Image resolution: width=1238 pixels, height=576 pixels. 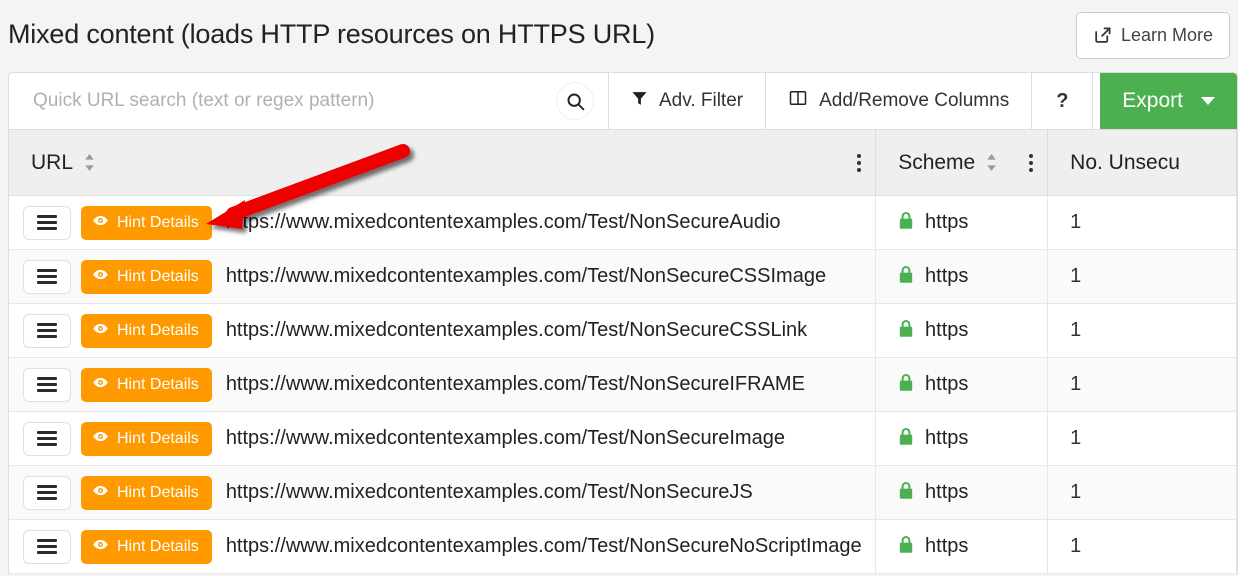 What do you see at coordinates (962, 162) in the screenshot?
I see `column-header-scheme: Scheme` at bounding box center [962, 162].